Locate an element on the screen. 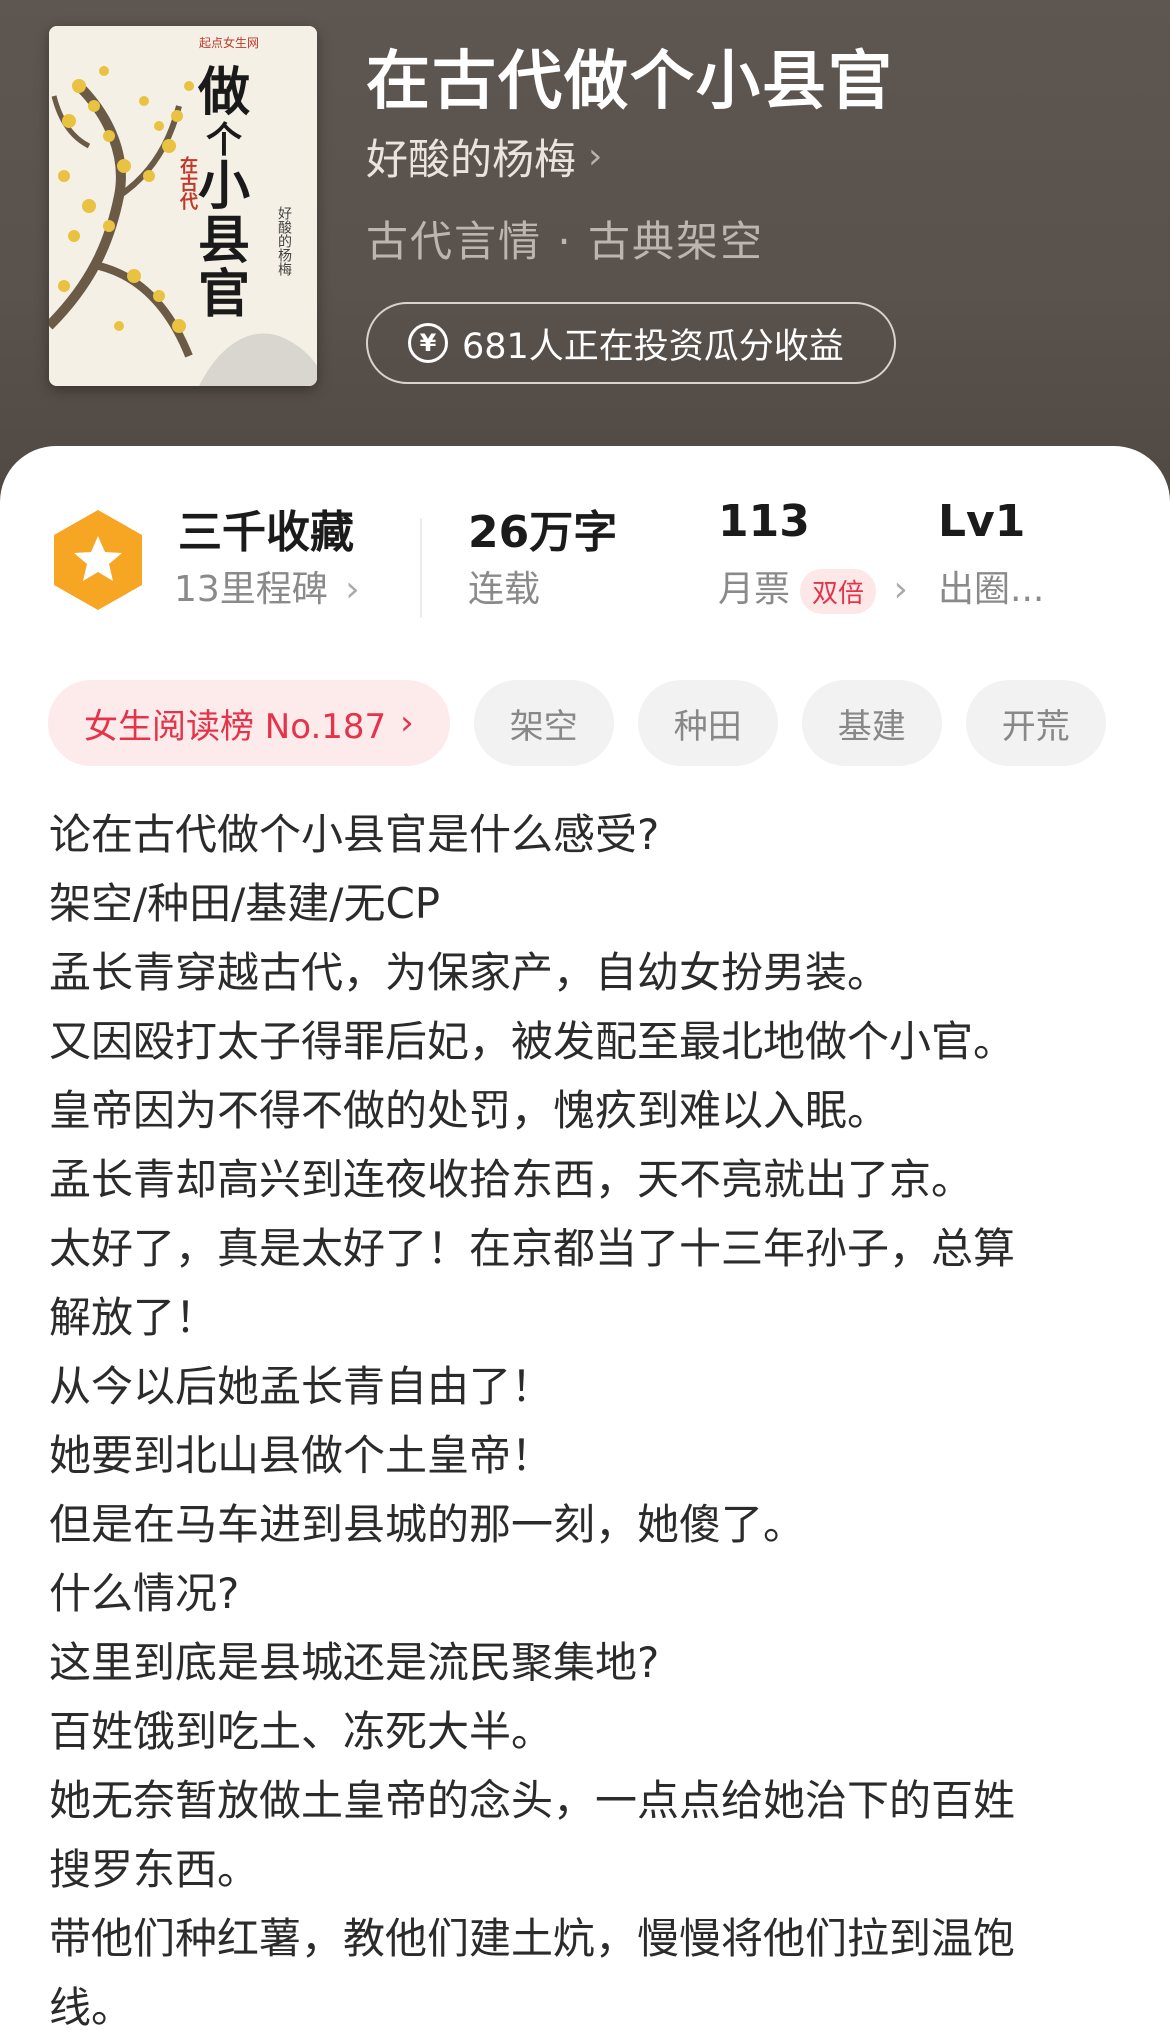 The height and width of the screenshot is (2042, 1170). word-count: 26万字 is located at coordinates (543, 532).